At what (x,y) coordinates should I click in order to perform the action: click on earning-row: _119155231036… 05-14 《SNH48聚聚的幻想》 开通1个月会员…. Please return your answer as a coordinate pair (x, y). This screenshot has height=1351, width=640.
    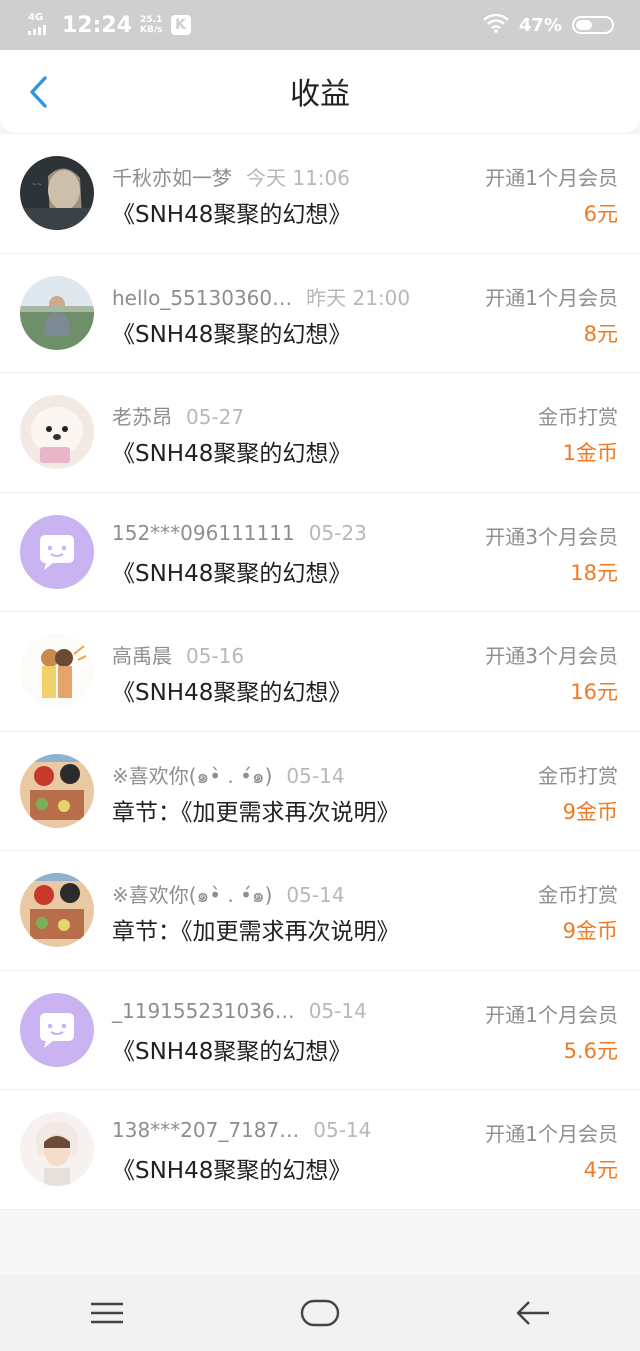
    Looking at the image, I should click on (320, 1030).